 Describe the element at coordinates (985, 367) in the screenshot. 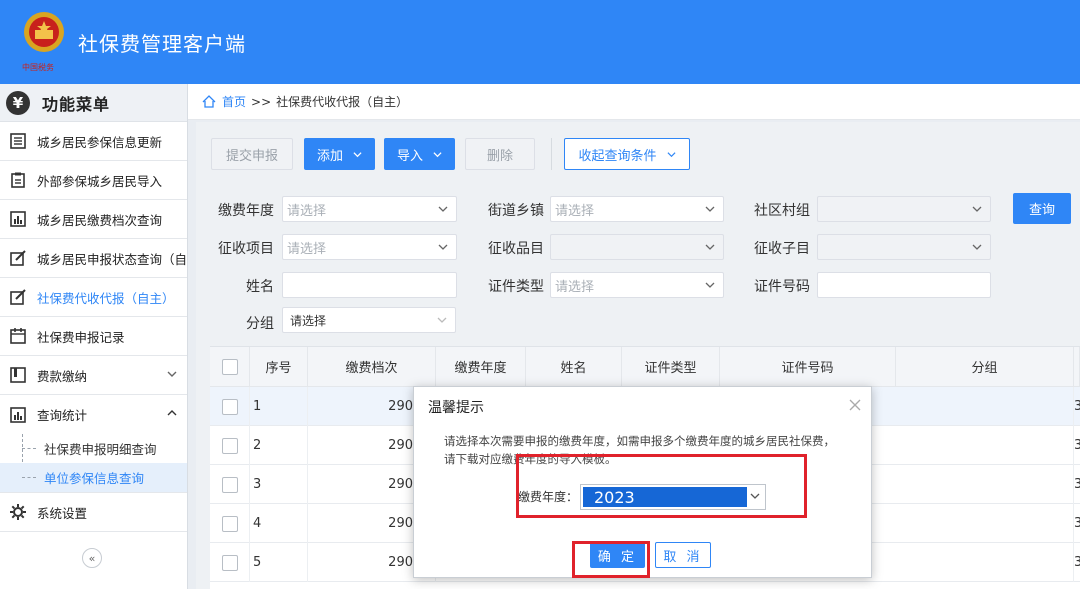

I see `table-header: 分组` at that location.